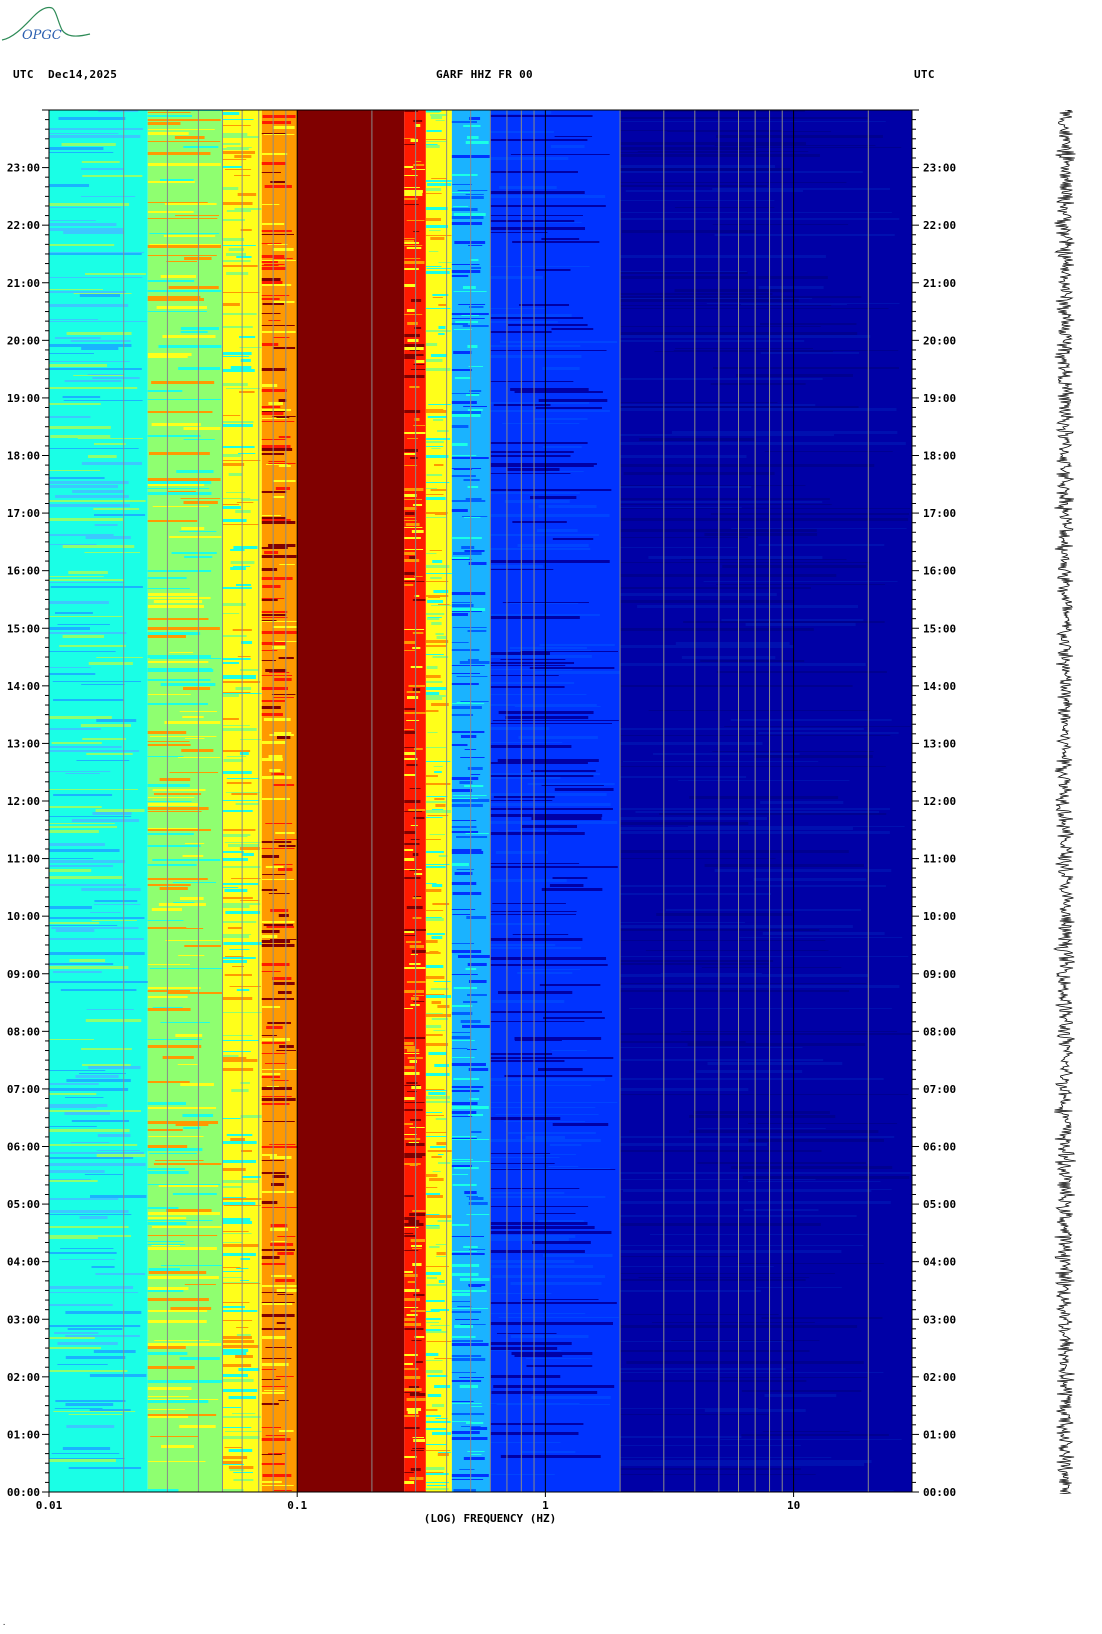 This screenshot has height=1634, width=1102. Describe the element at coordinates (545, 1505) in the screenshot. I see `x-tick-label: 1` at that location.